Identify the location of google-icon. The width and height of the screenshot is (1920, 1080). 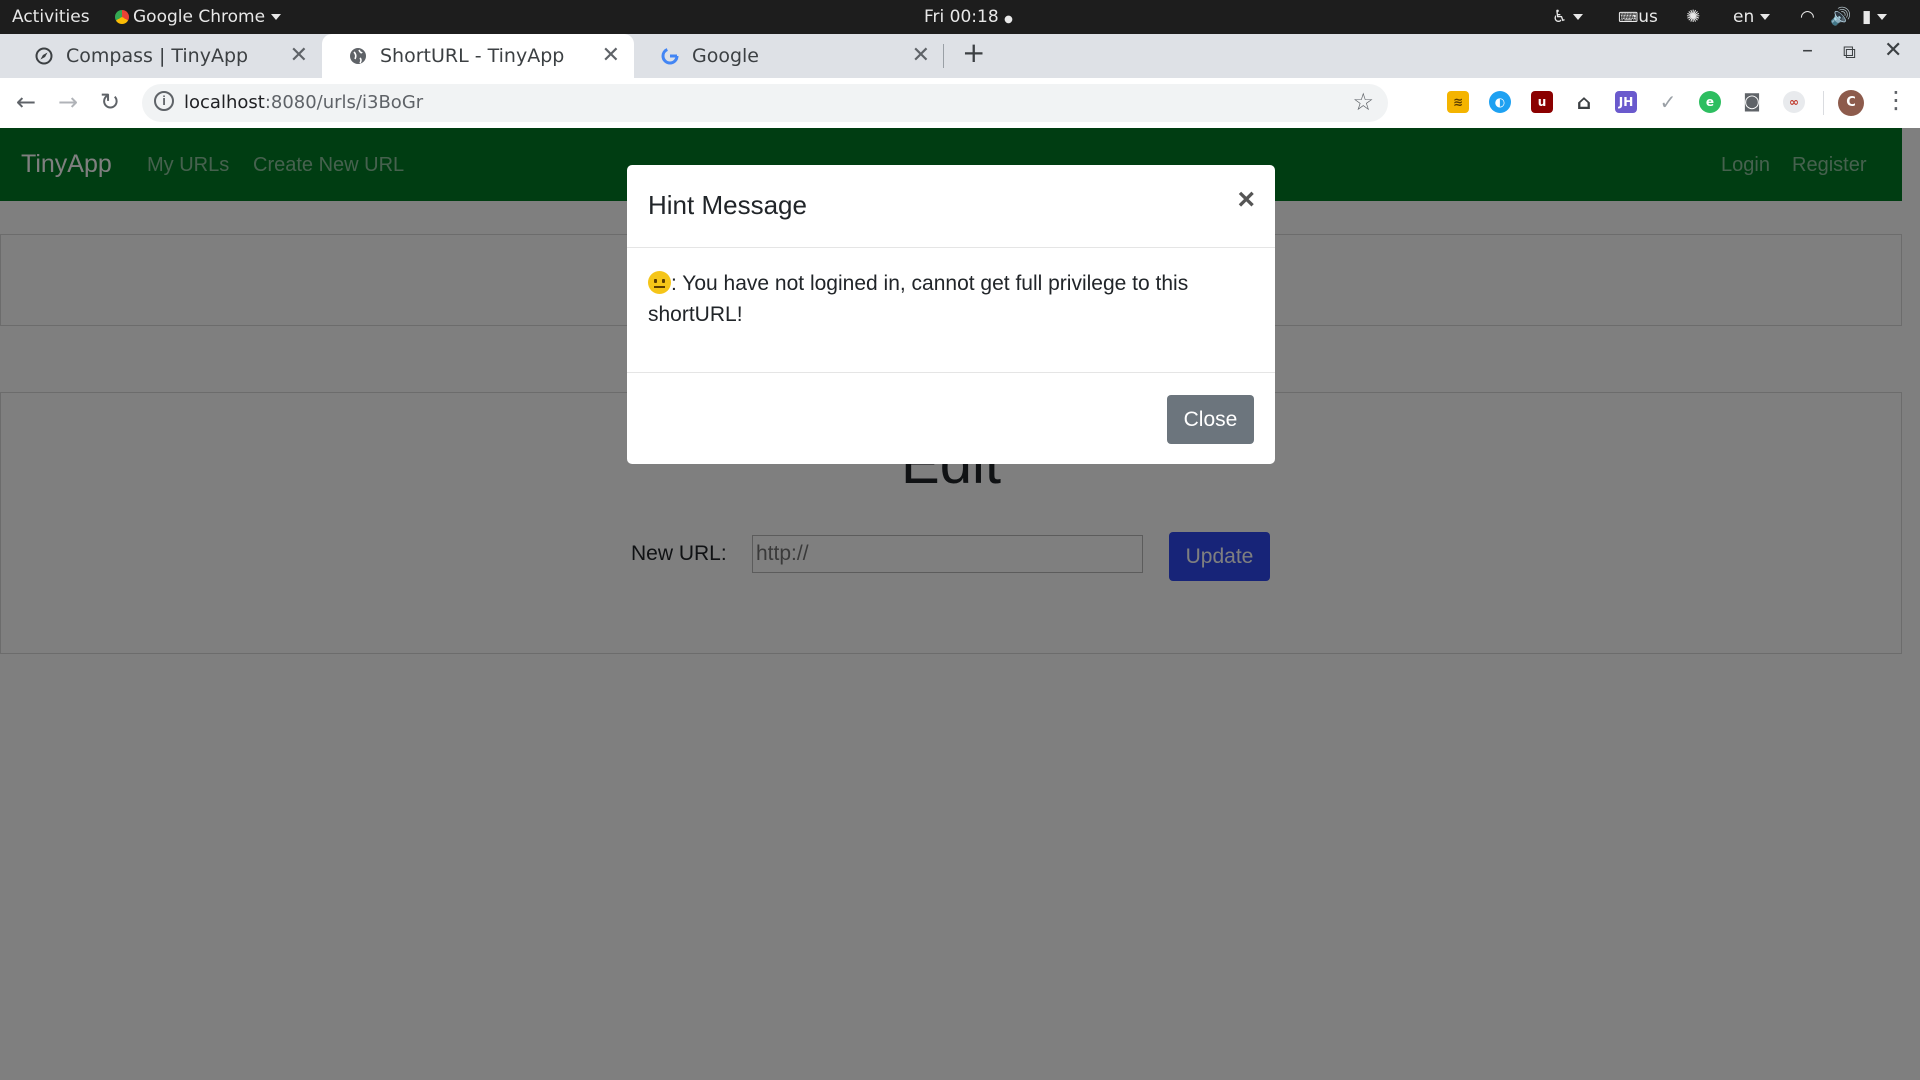
(670, 56).